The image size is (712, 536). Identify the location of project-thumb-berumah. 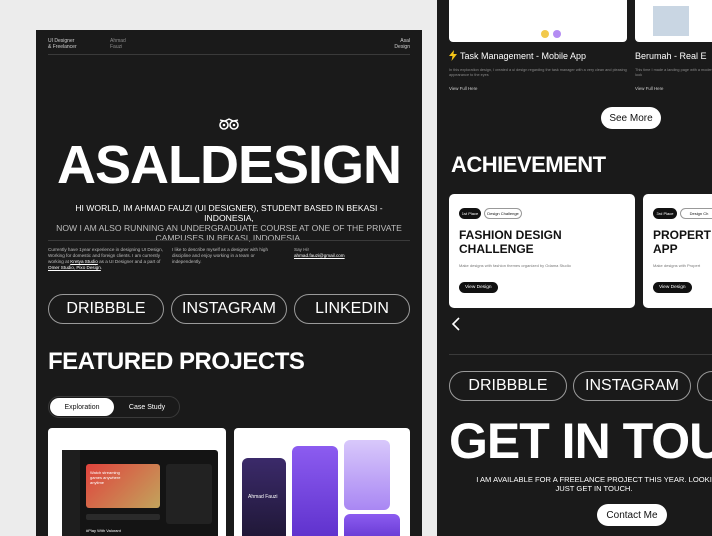
(673, 21).